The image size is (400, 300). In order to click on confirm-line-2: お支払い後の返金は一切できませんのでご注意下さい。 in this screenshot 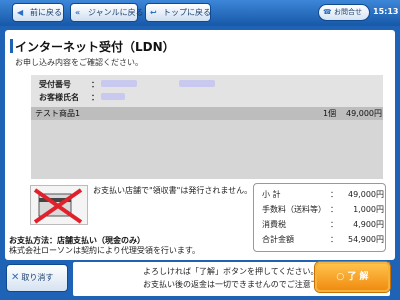, I will do `click(243, 284)`.